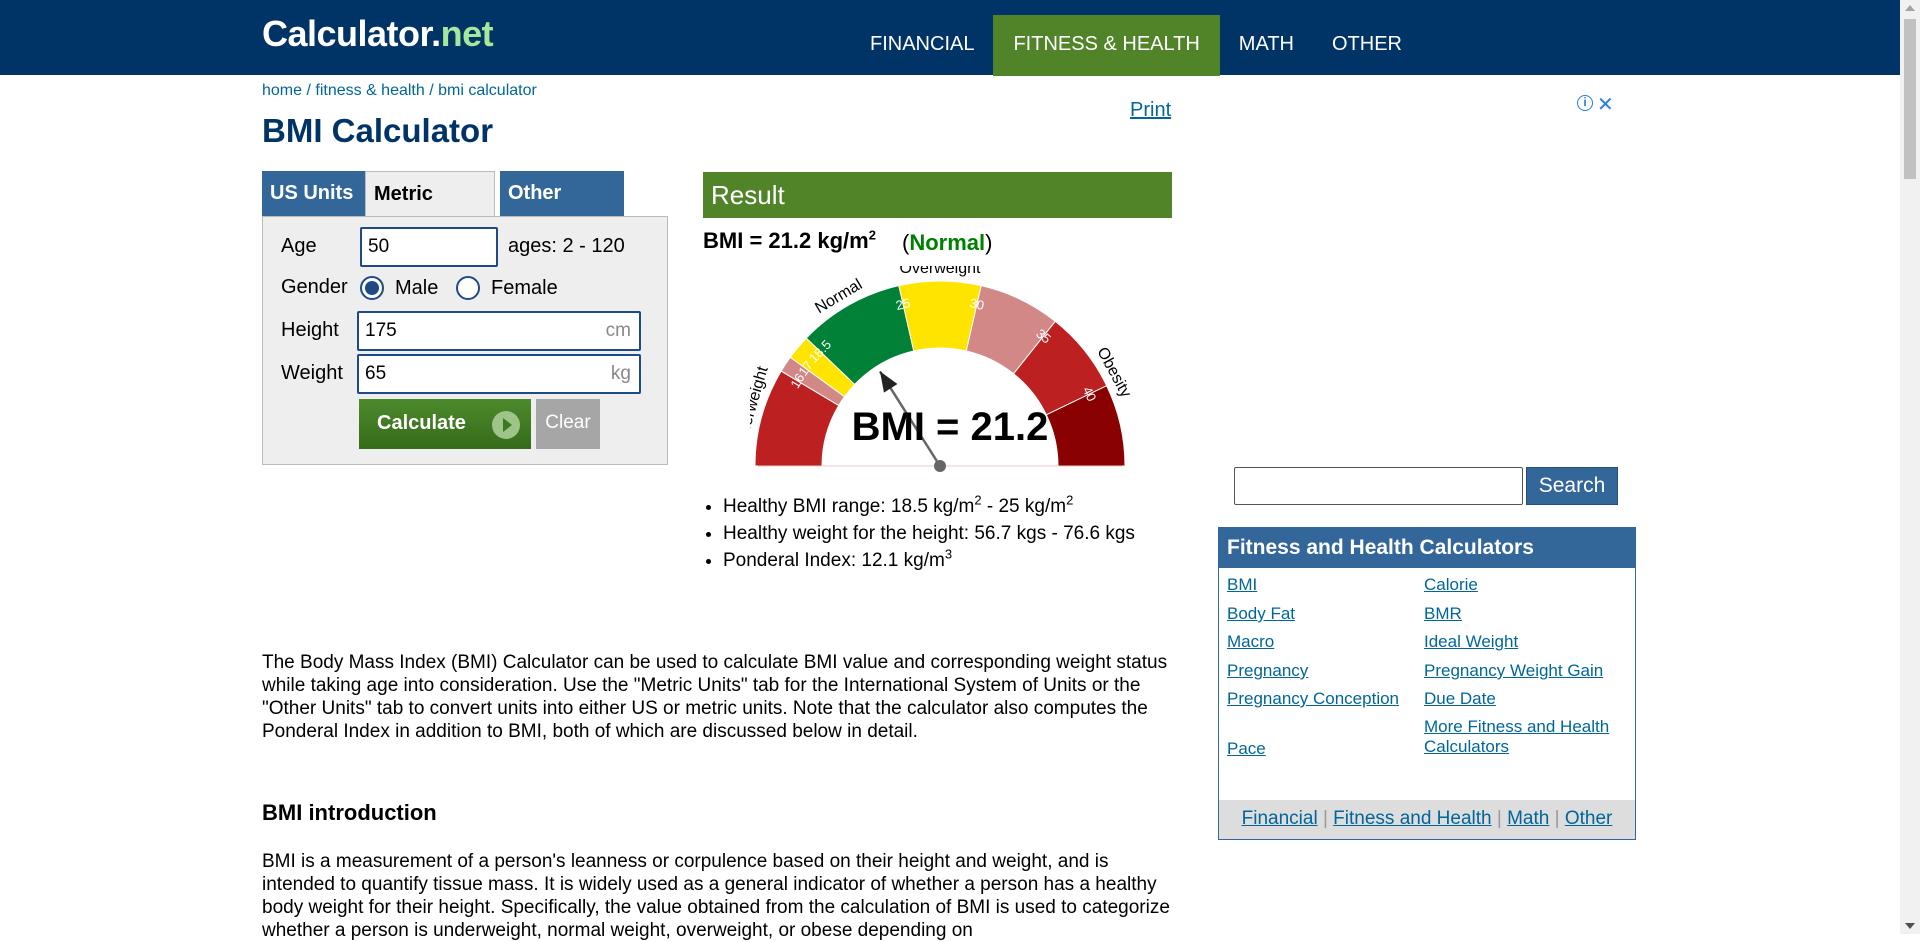 Image resolution: width=1920 pixels, height=942 pixels. Describe the element at coordinates (1367, 45) in the screenshot. I see `nav-other: OTHER` at that location.